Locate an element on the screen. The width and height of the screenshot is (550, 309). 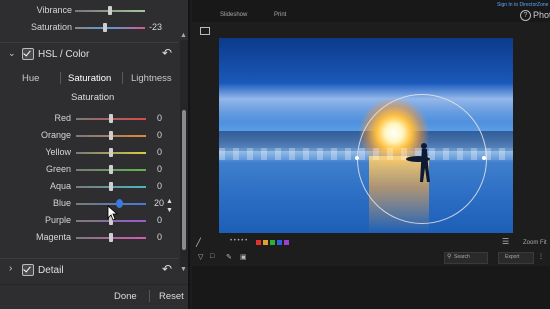
help-icon: ? is located at coordinates (525, 15).